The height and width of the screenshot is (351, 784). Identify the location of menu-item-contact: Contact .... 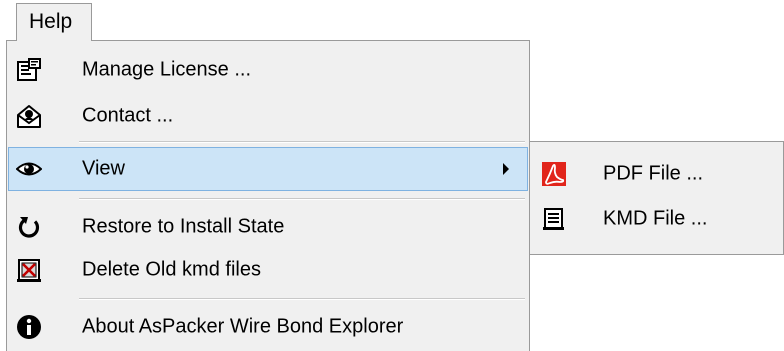
(268, 116).